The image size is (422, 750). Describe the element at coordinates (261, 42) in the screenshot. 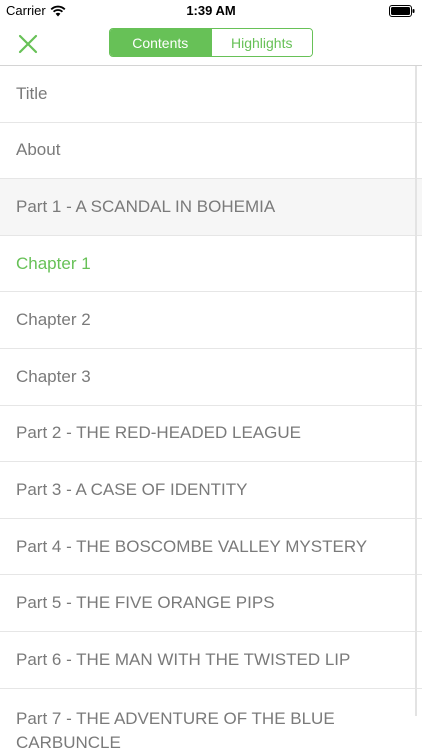

I see `segment-highlights: Highlights` at that location.